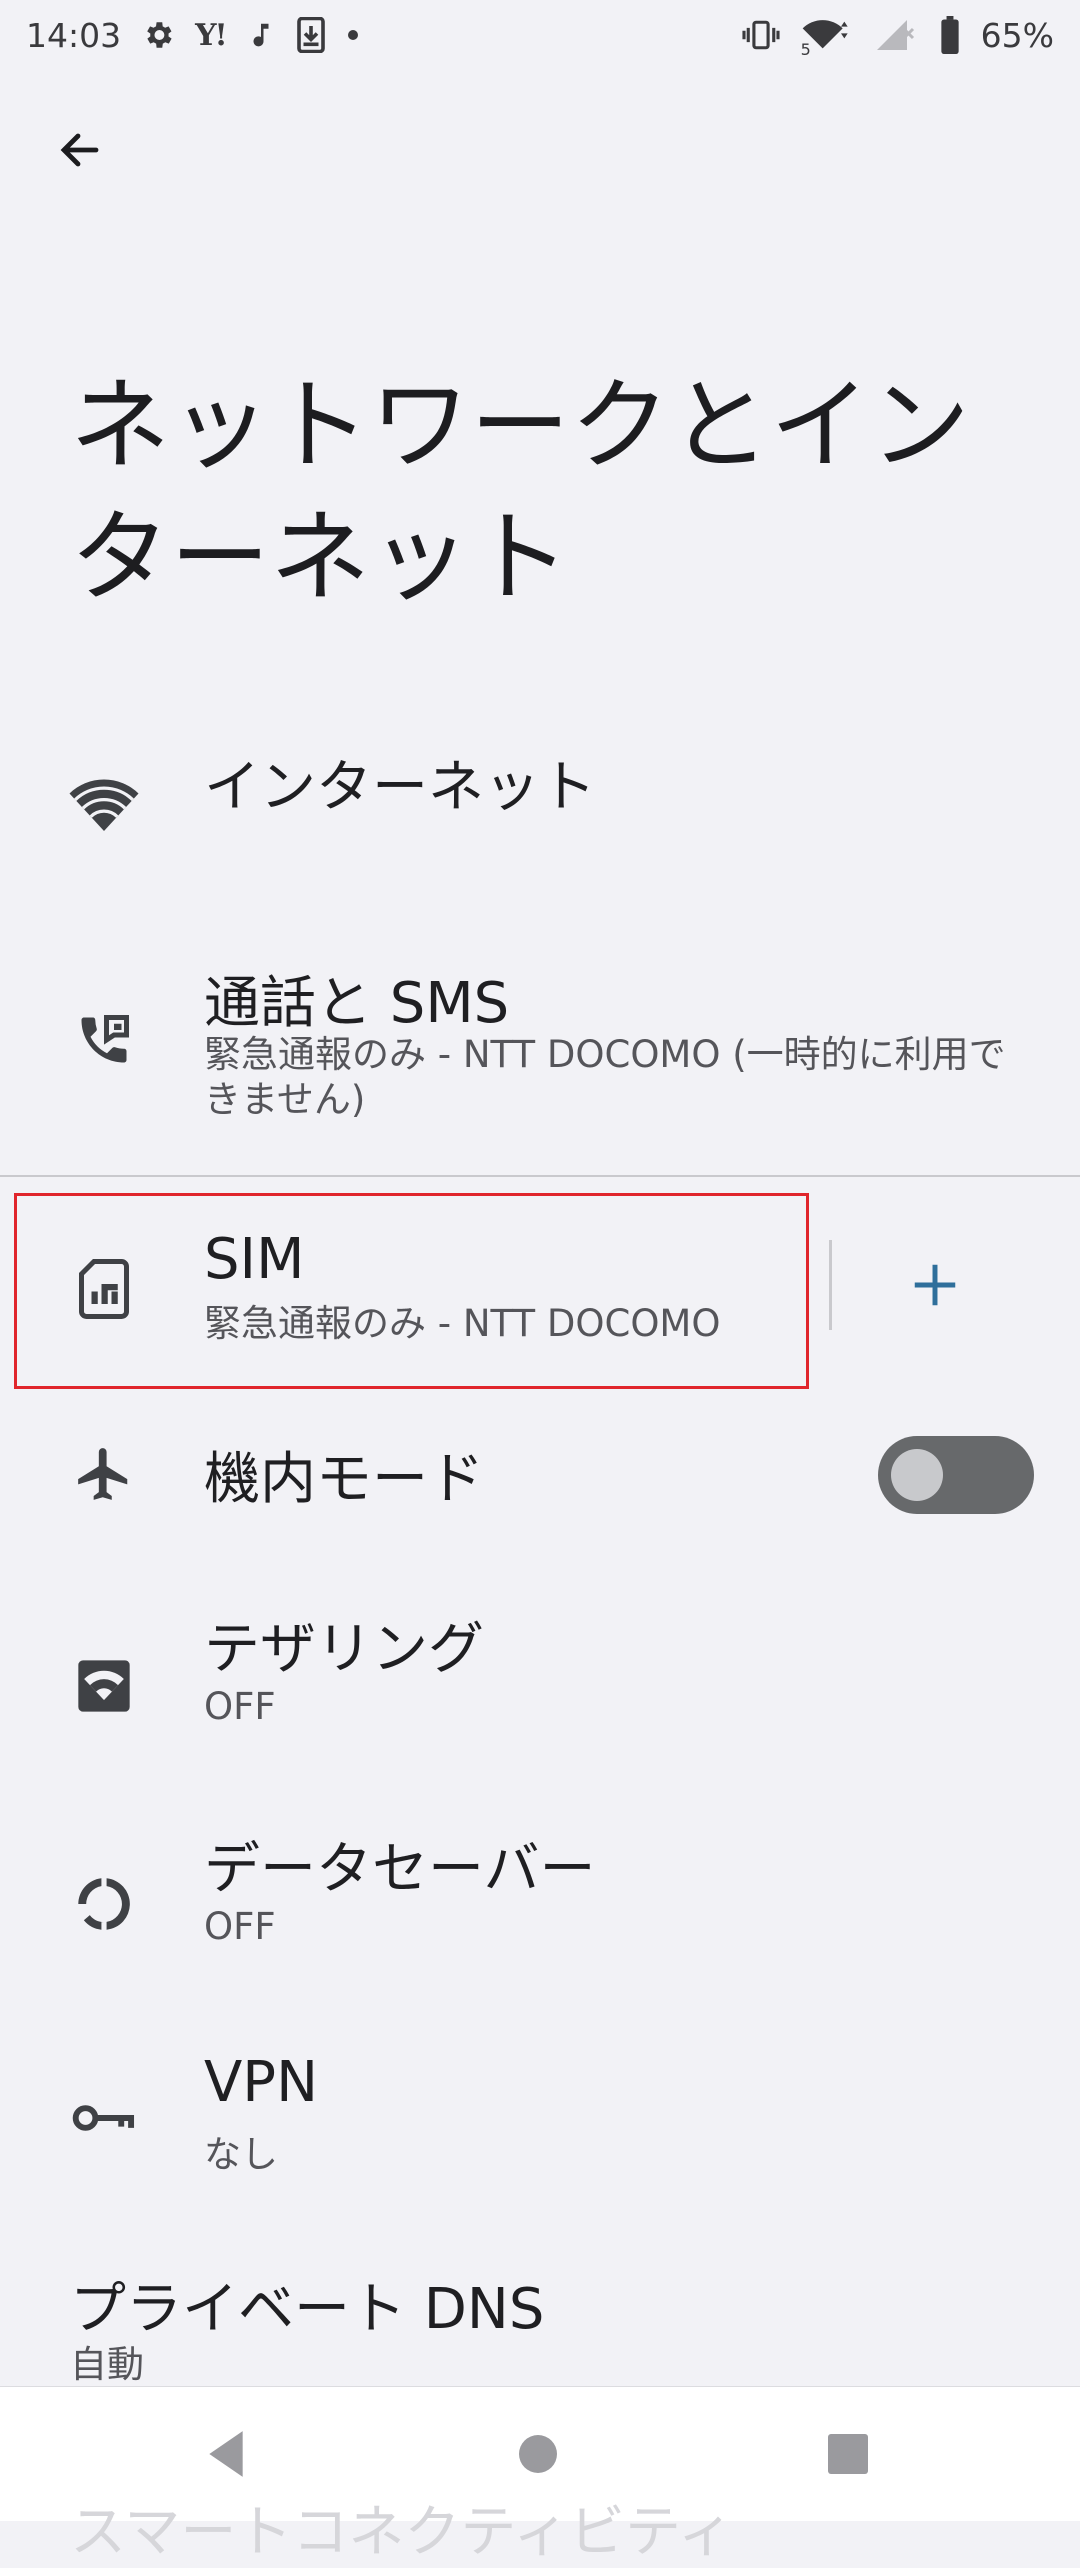 The width and height of the screenshot is (1080, 2568). Describe the element at coordinates (761, 35) in the screenshot. I see `vibrate-icon` at that location.